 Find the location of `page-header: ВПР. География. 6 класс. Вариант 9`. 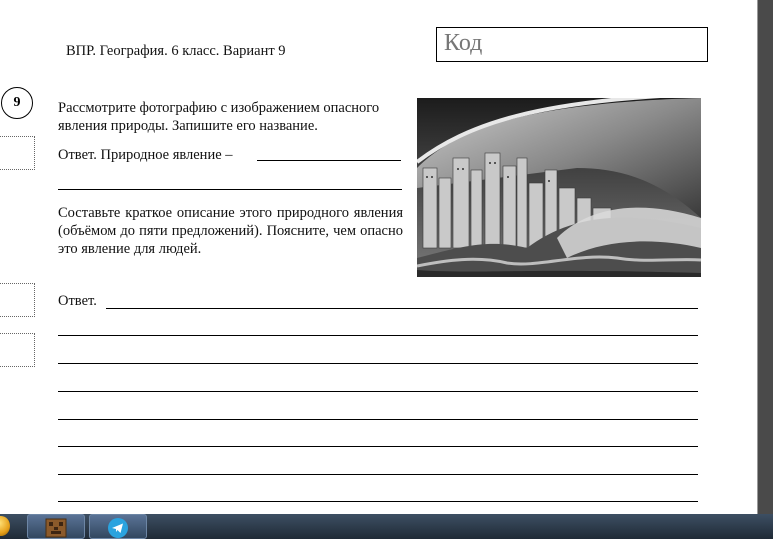

page-header: ВПР. География. 6 класс. Вариант 9 is located at coordinates (176, 51).